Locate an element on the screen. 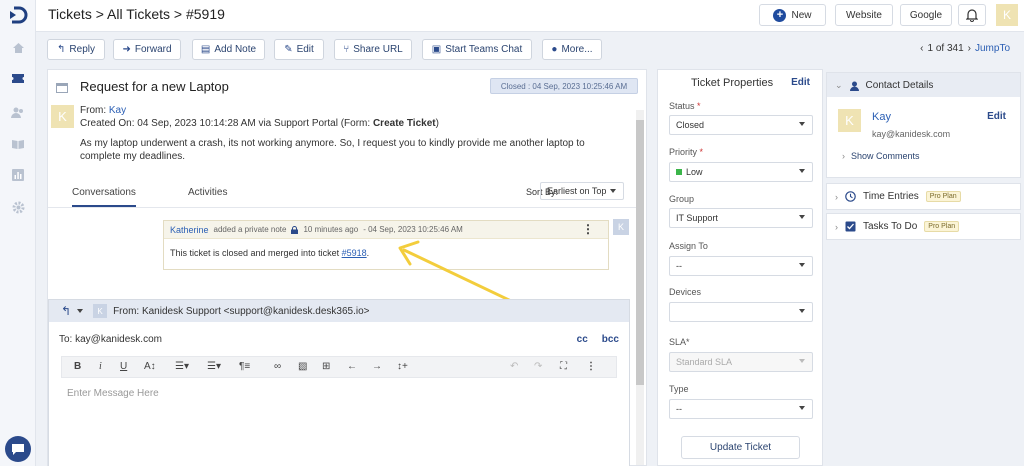 The image size is (1024, 466). form-name: Create Ticket is located at coordinates (404, 123).